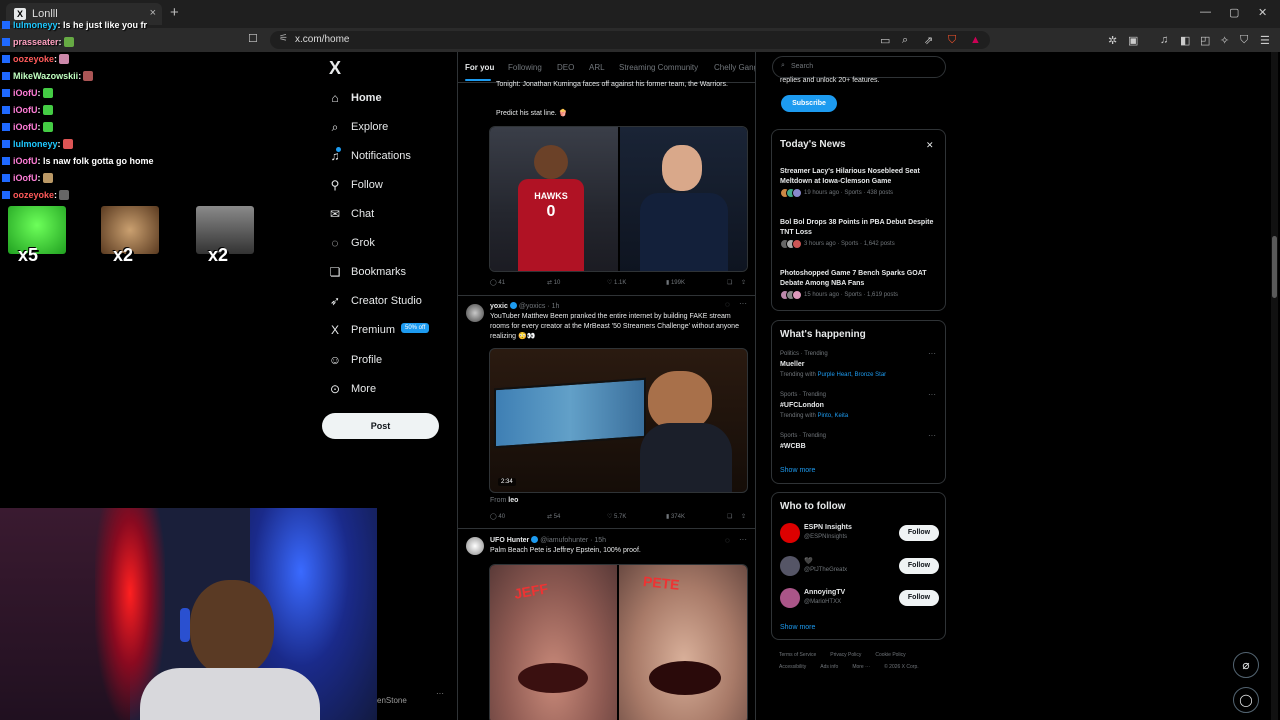  I want to click on tab-for-you: For you, so click(479, 67).